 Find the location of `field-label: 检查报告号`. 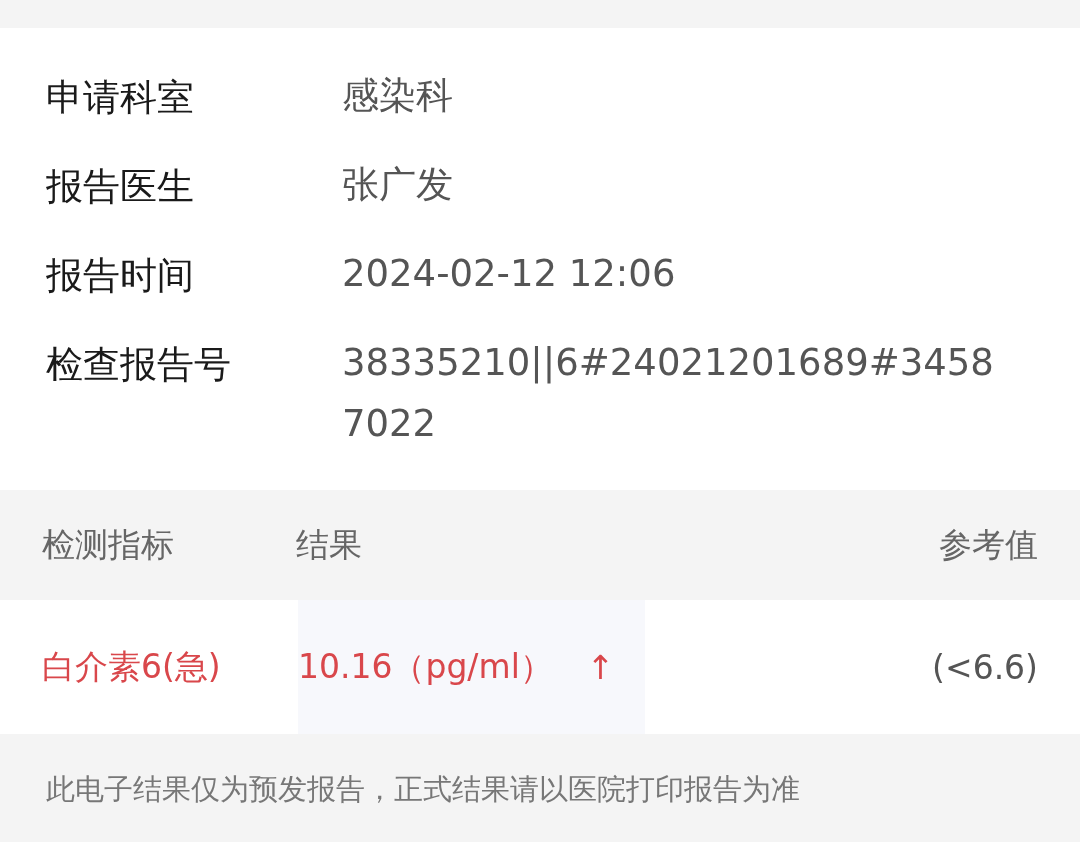

field-label: 检查报告号 is located at coordinates (139, 365).